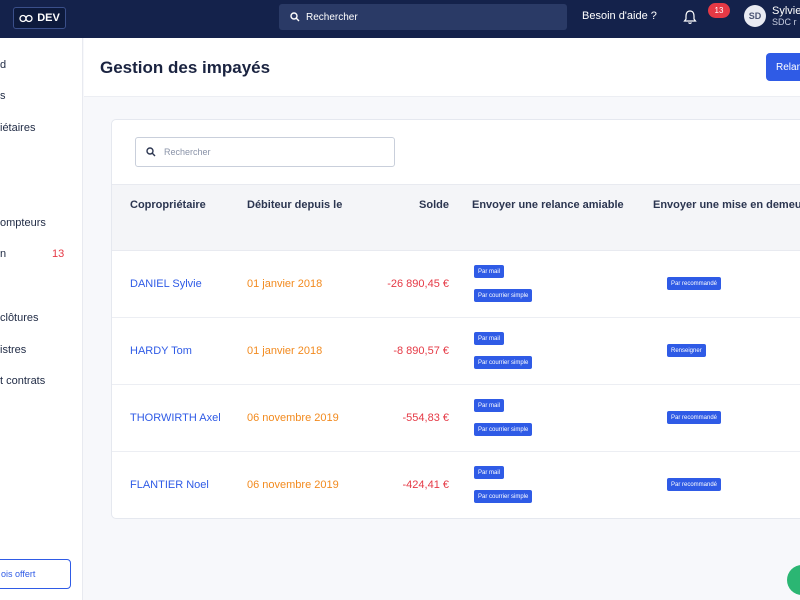  I want to click on free-month-offer-button: ois offert, so click(35, 574).